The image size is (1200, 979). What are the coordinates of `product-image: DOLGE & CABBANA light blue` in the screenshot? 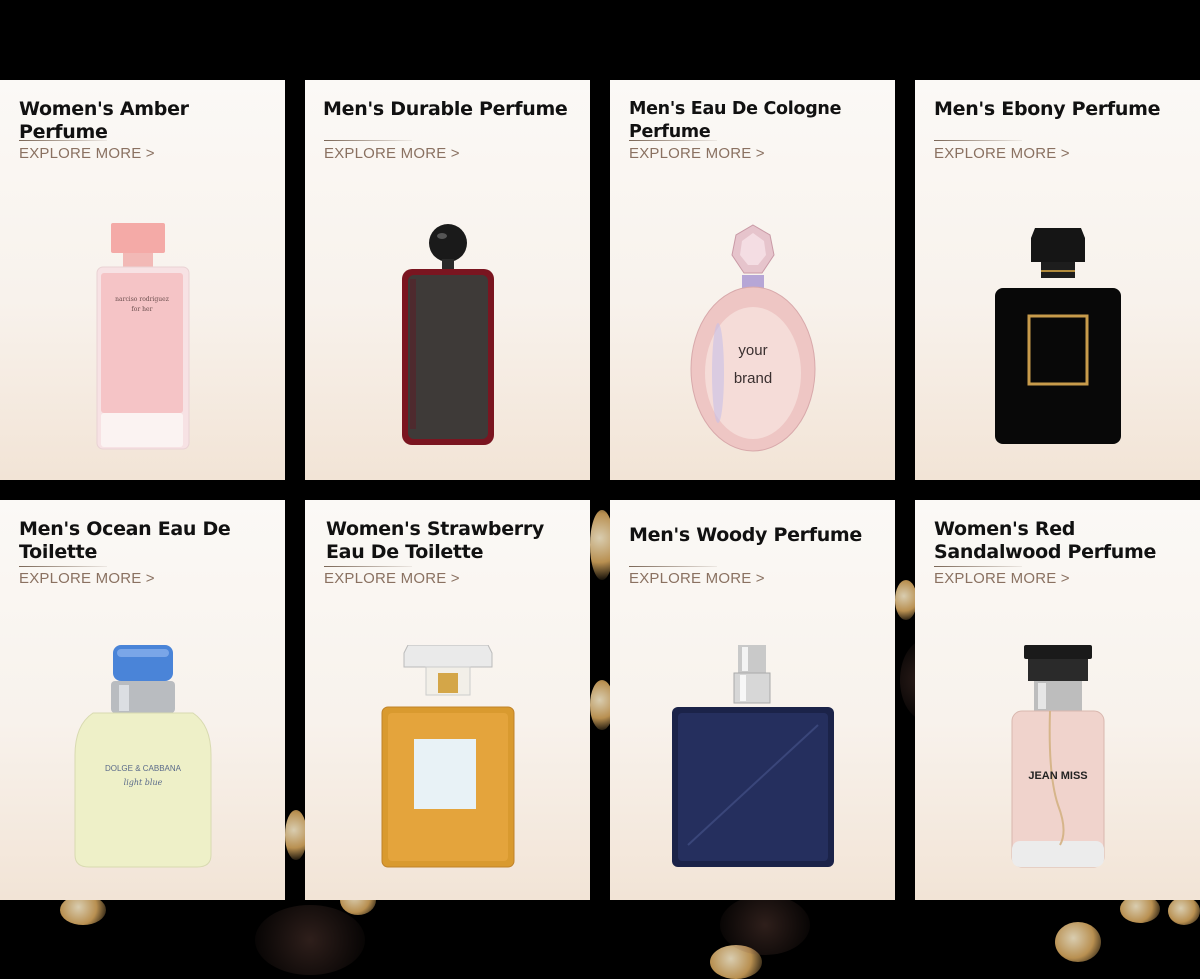 It's located at (142, 757).